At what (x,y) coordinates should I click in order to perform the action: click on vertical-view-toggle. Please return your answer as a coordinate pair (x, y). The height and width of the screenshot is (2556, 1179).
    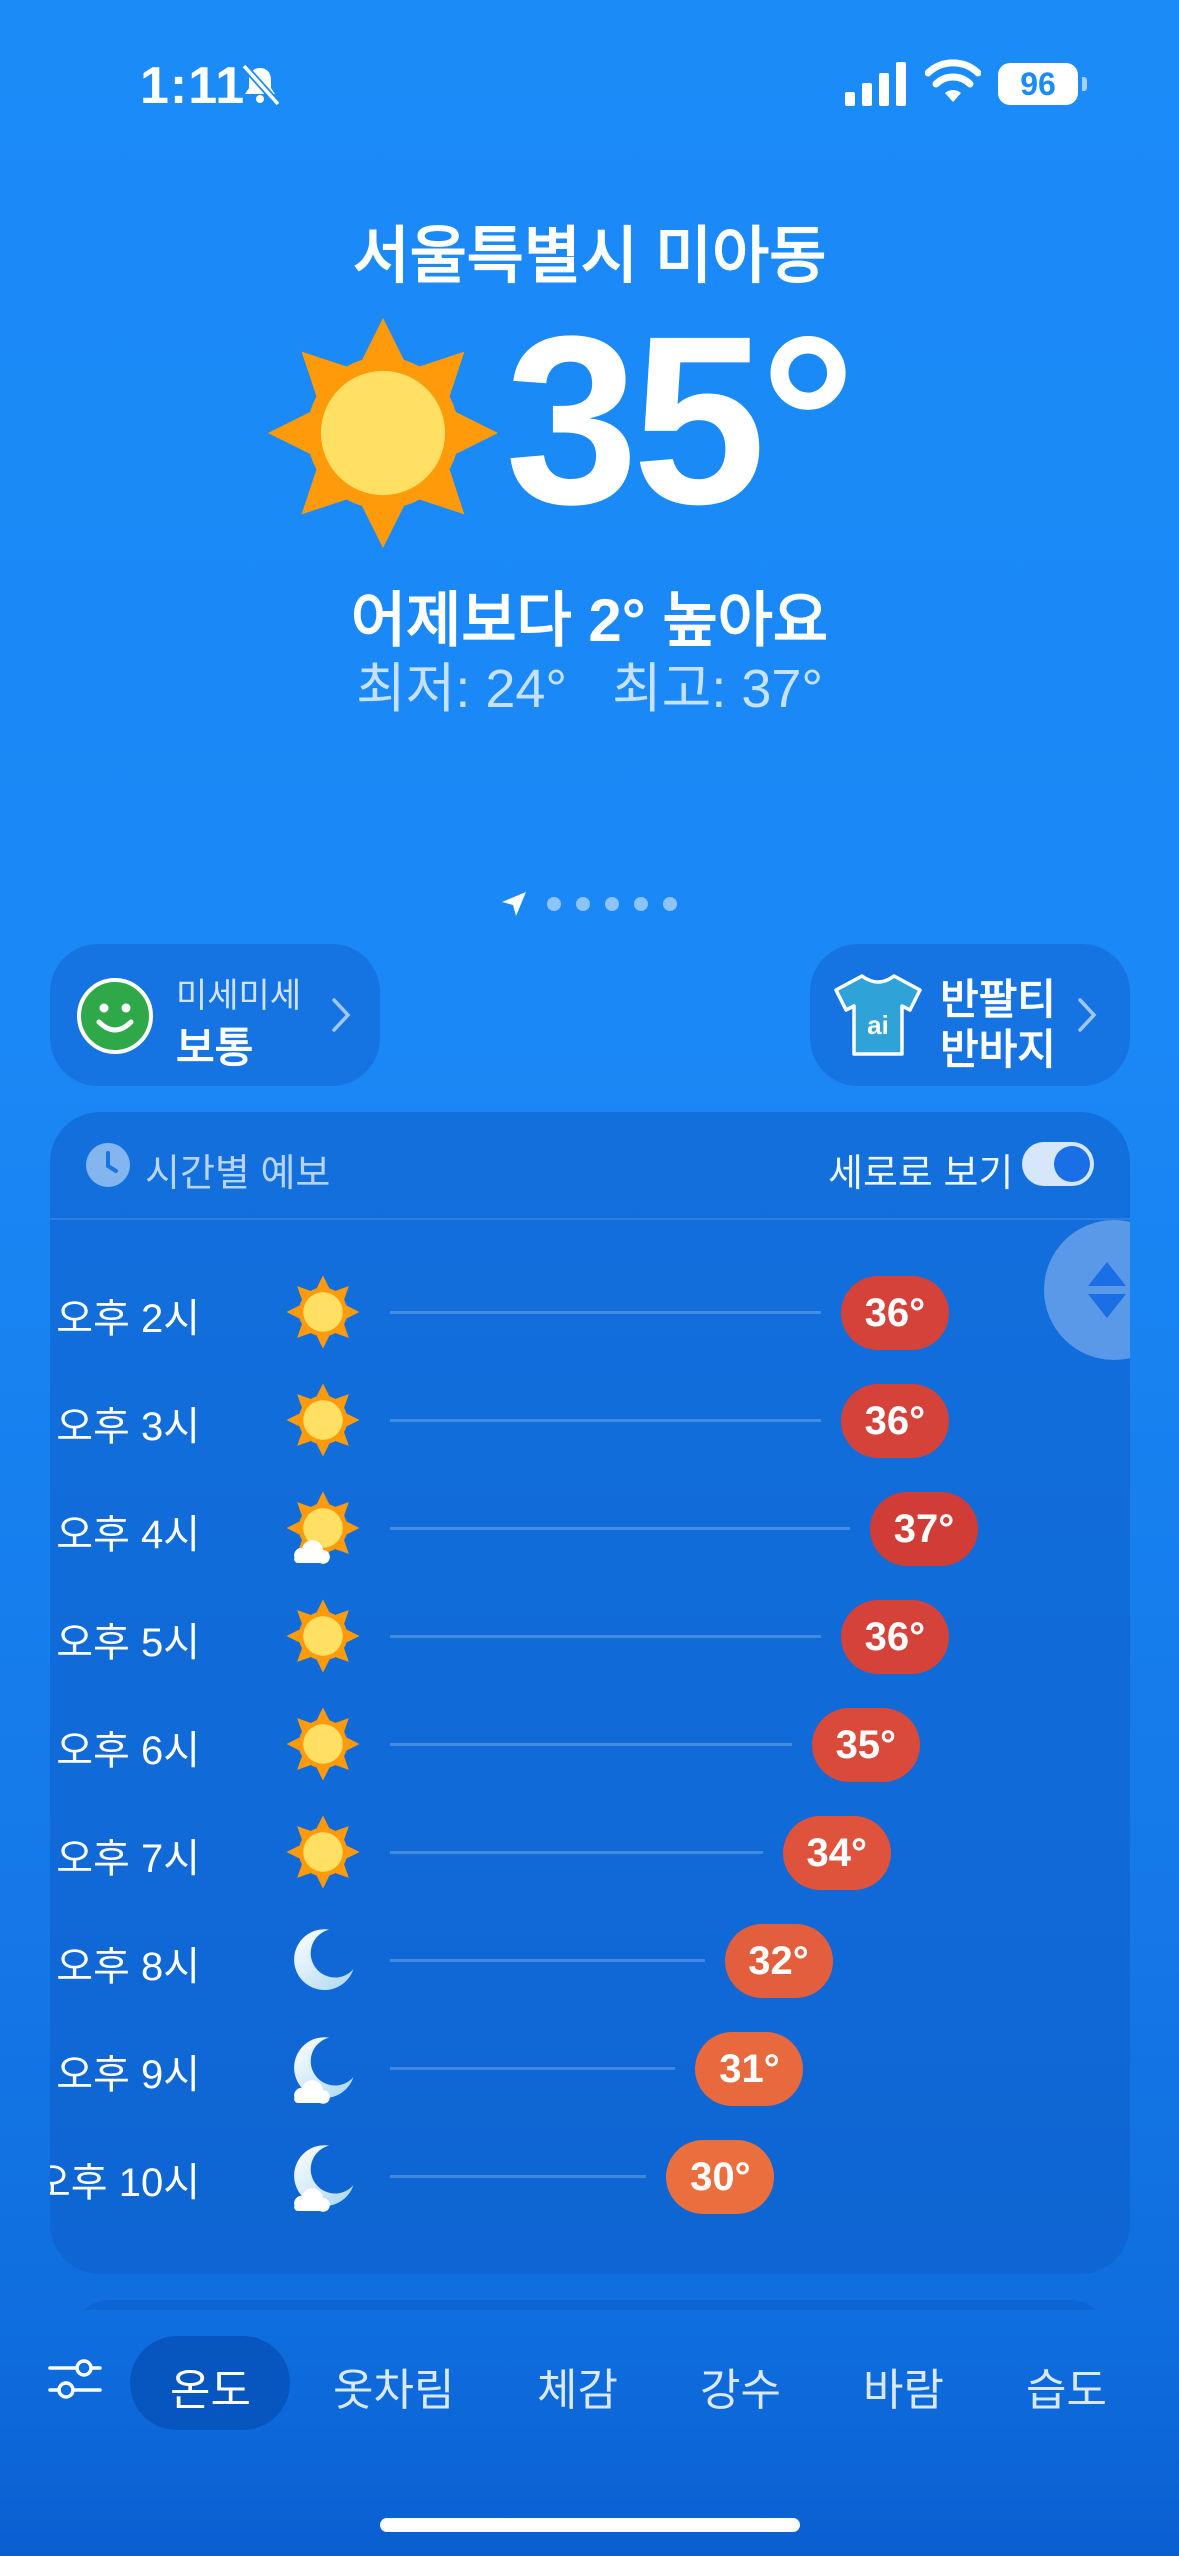
    Looking at the image, I should click on (1058, 1164).